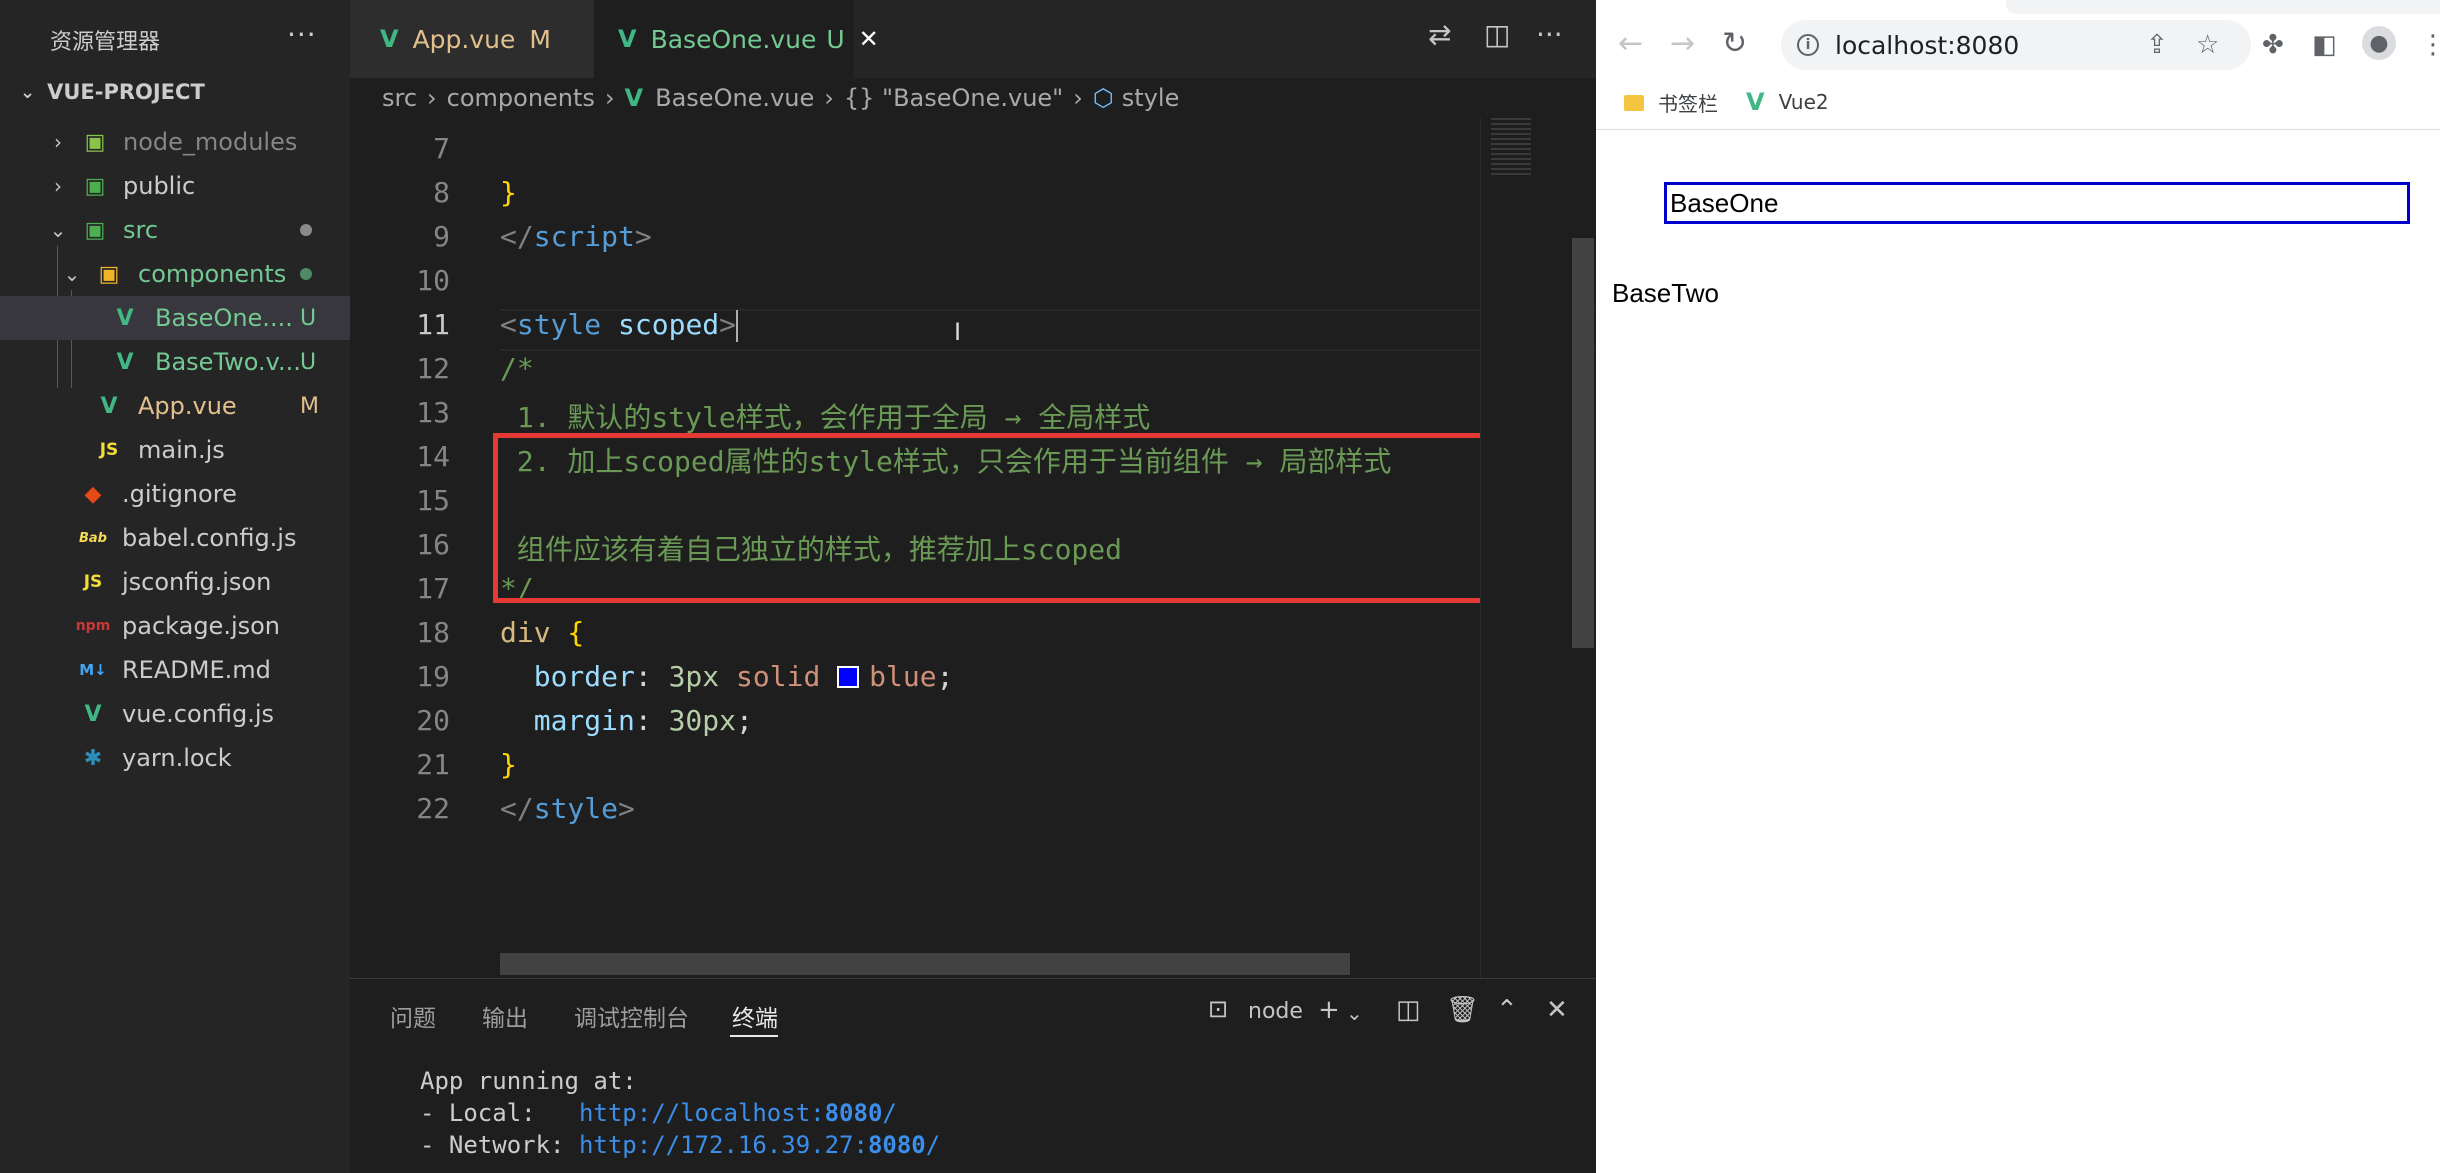 The width and height of the screenshot is (2440, 1173). Describe the element at coordinates (399, 98) in the screenshot. I see `breadcrumb-src: src` at that location.